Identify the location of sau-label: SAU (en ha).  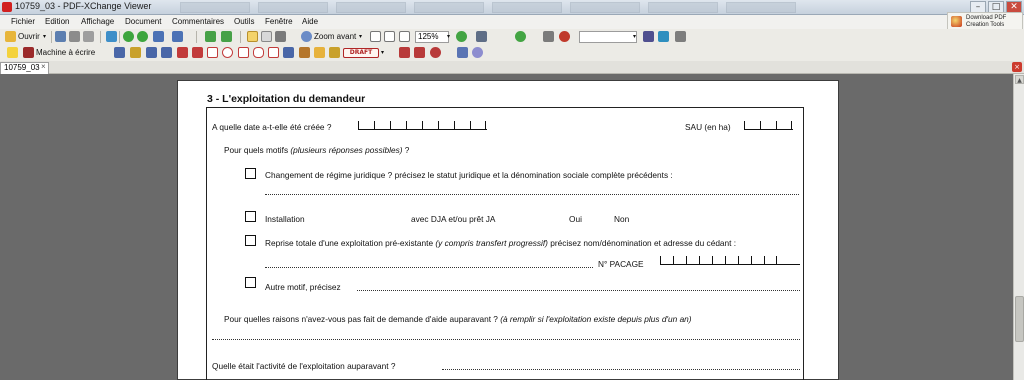
(708, 127).